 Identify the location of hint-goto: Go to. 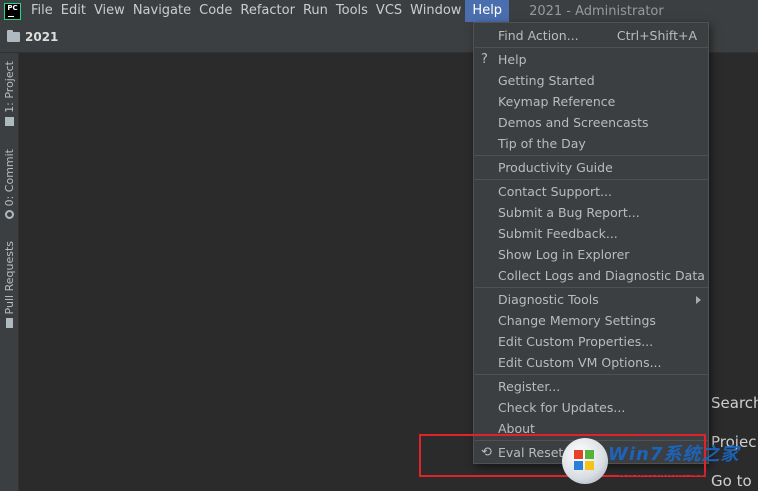
(731, 481).